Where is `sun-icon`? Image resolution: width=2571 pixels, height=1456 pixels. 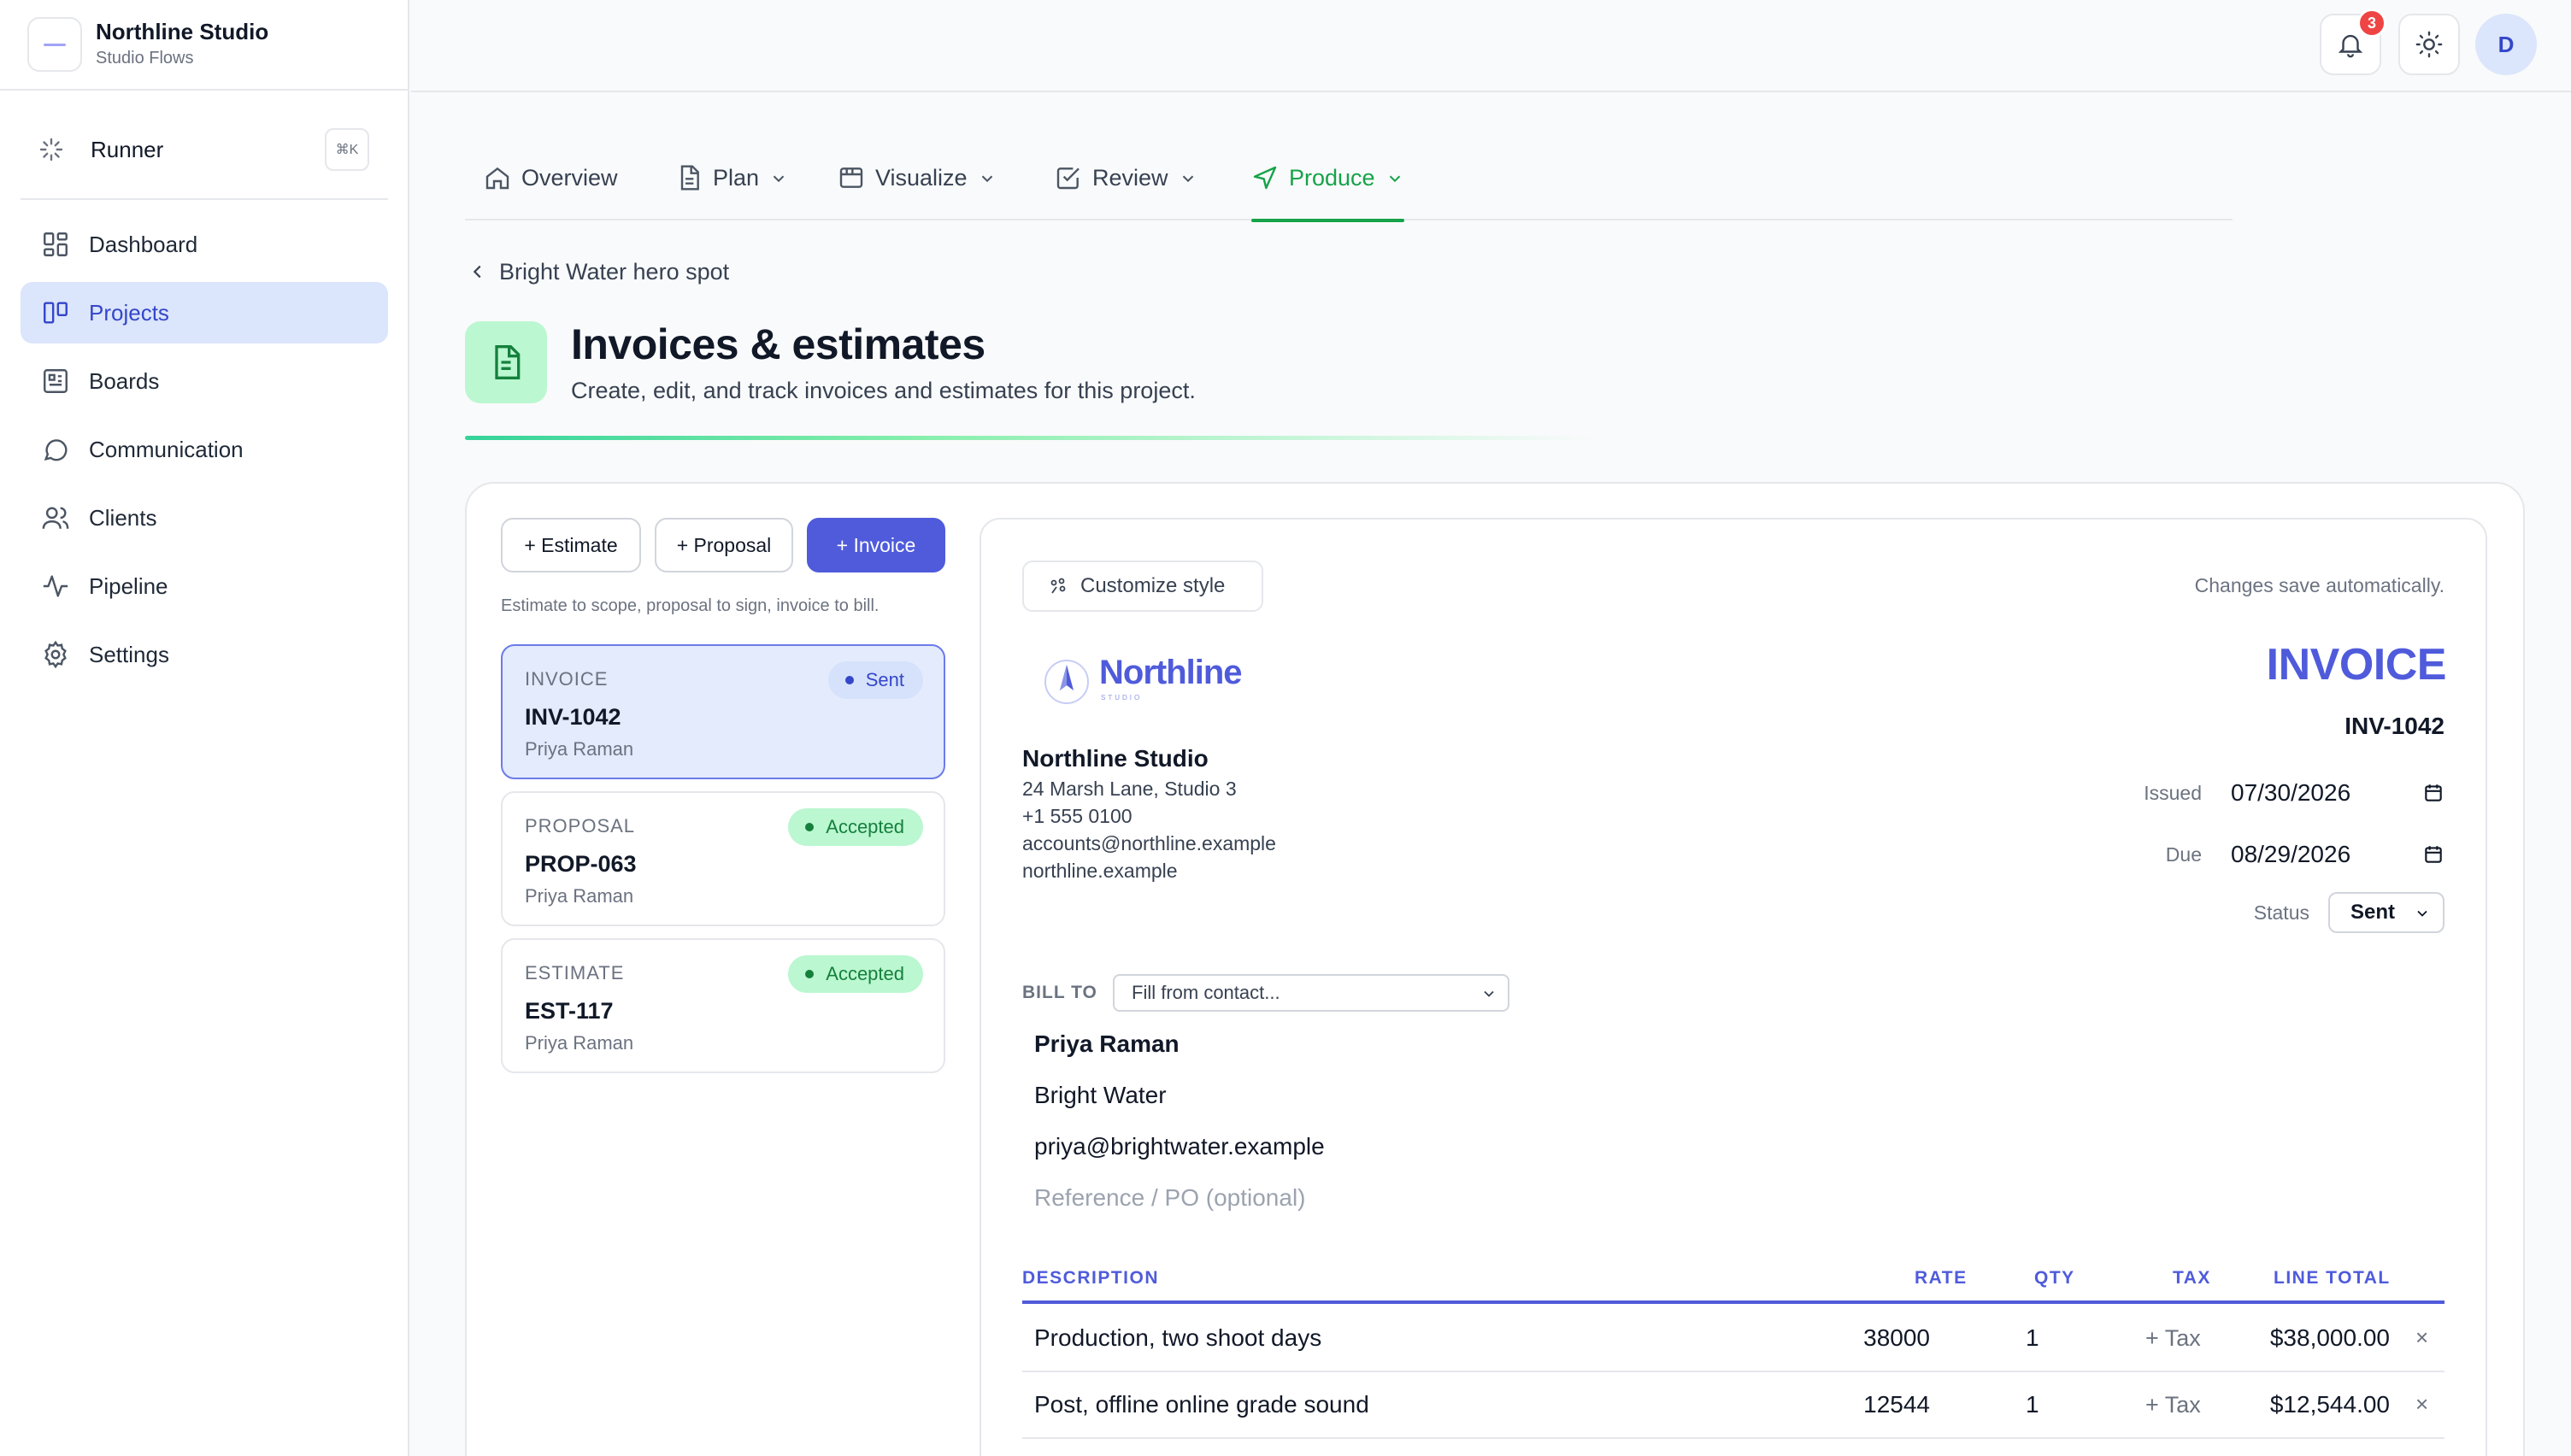
sun-icon is located at coordinates (2429, 45).